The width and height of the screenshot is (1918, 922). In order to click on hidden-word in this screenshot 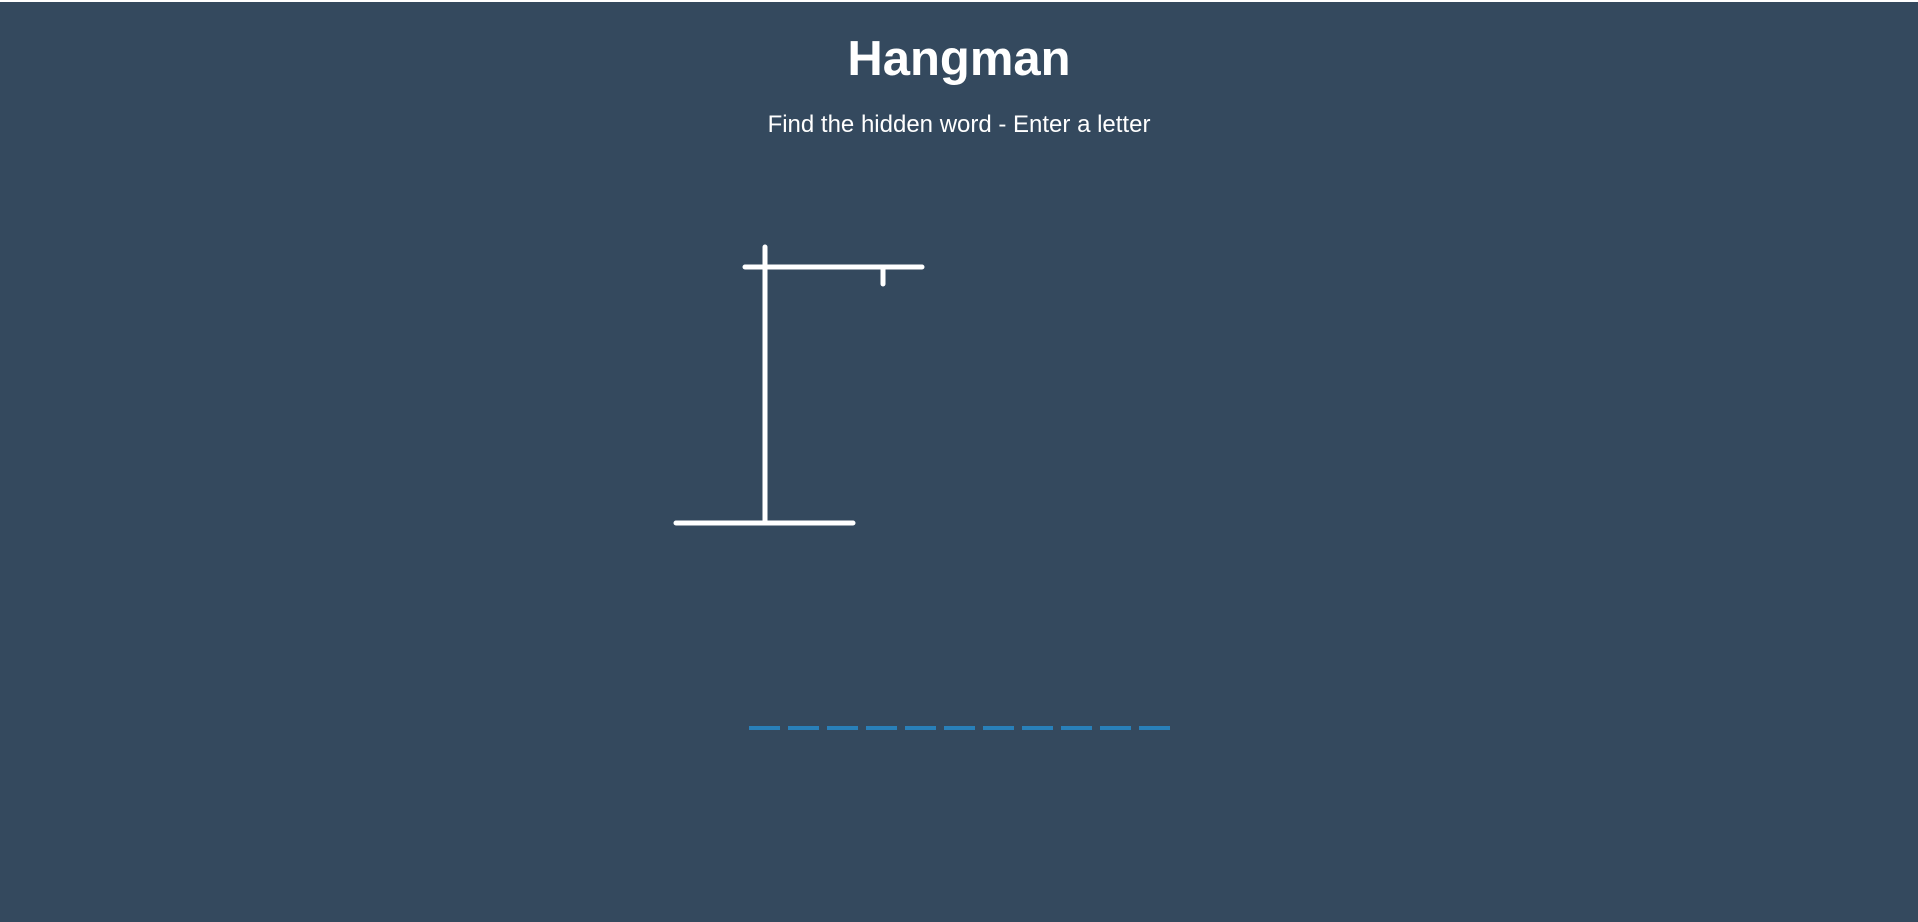, I will do `click(959, 715)`.